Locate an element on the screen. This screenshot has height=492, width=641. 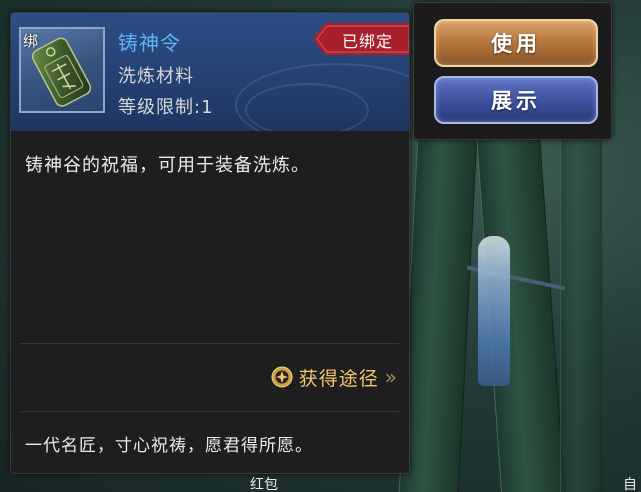
acquisition-source-link: 获得途径 » is located at coordinates (334, 377).